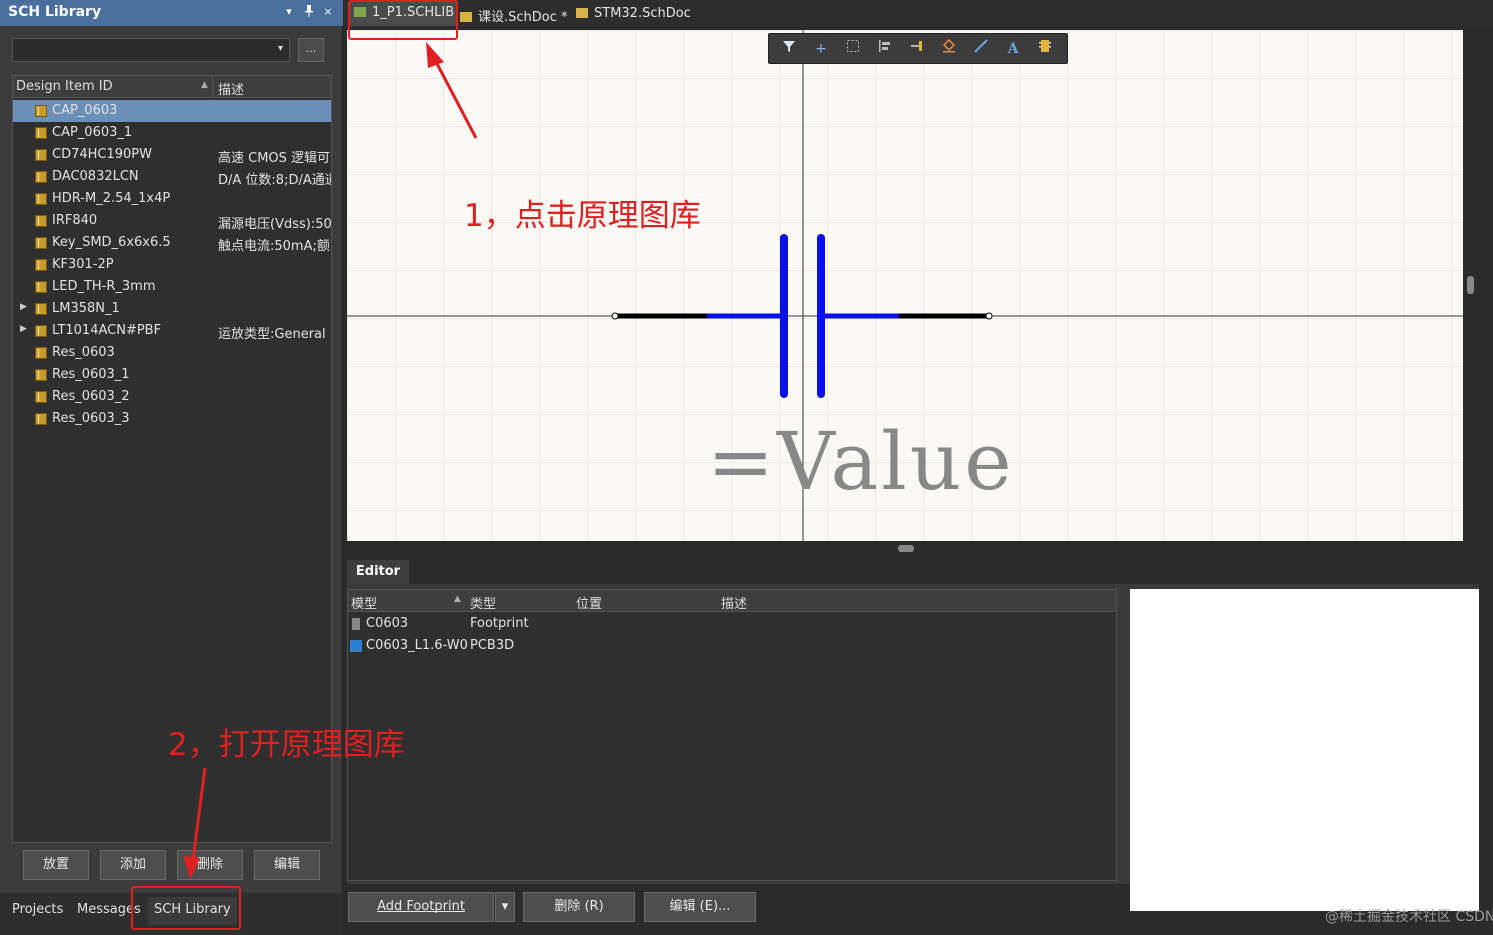 The height and width of the screenshot is (935, 1493). I want to click on arrow-2-head, so click(192, 868).